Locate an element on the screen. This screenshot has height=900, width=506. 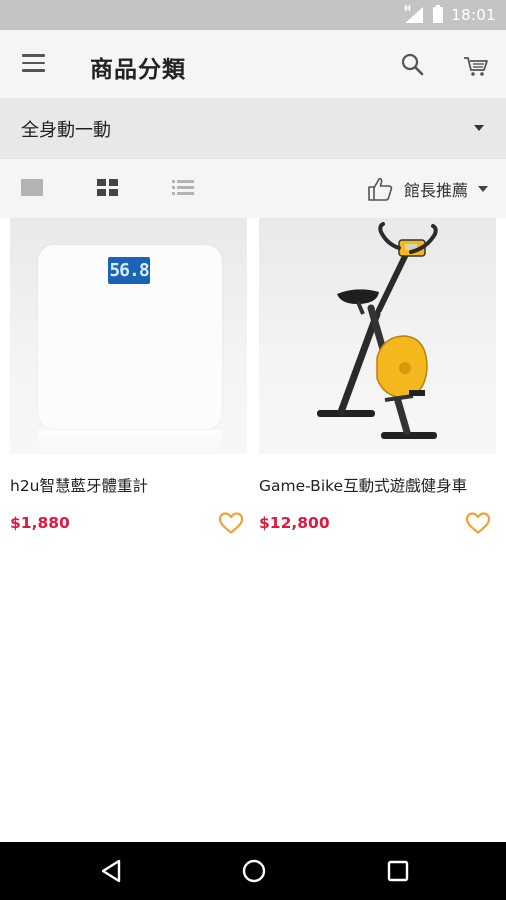
product-price: $12,800 is located at coordinates (294, 523).